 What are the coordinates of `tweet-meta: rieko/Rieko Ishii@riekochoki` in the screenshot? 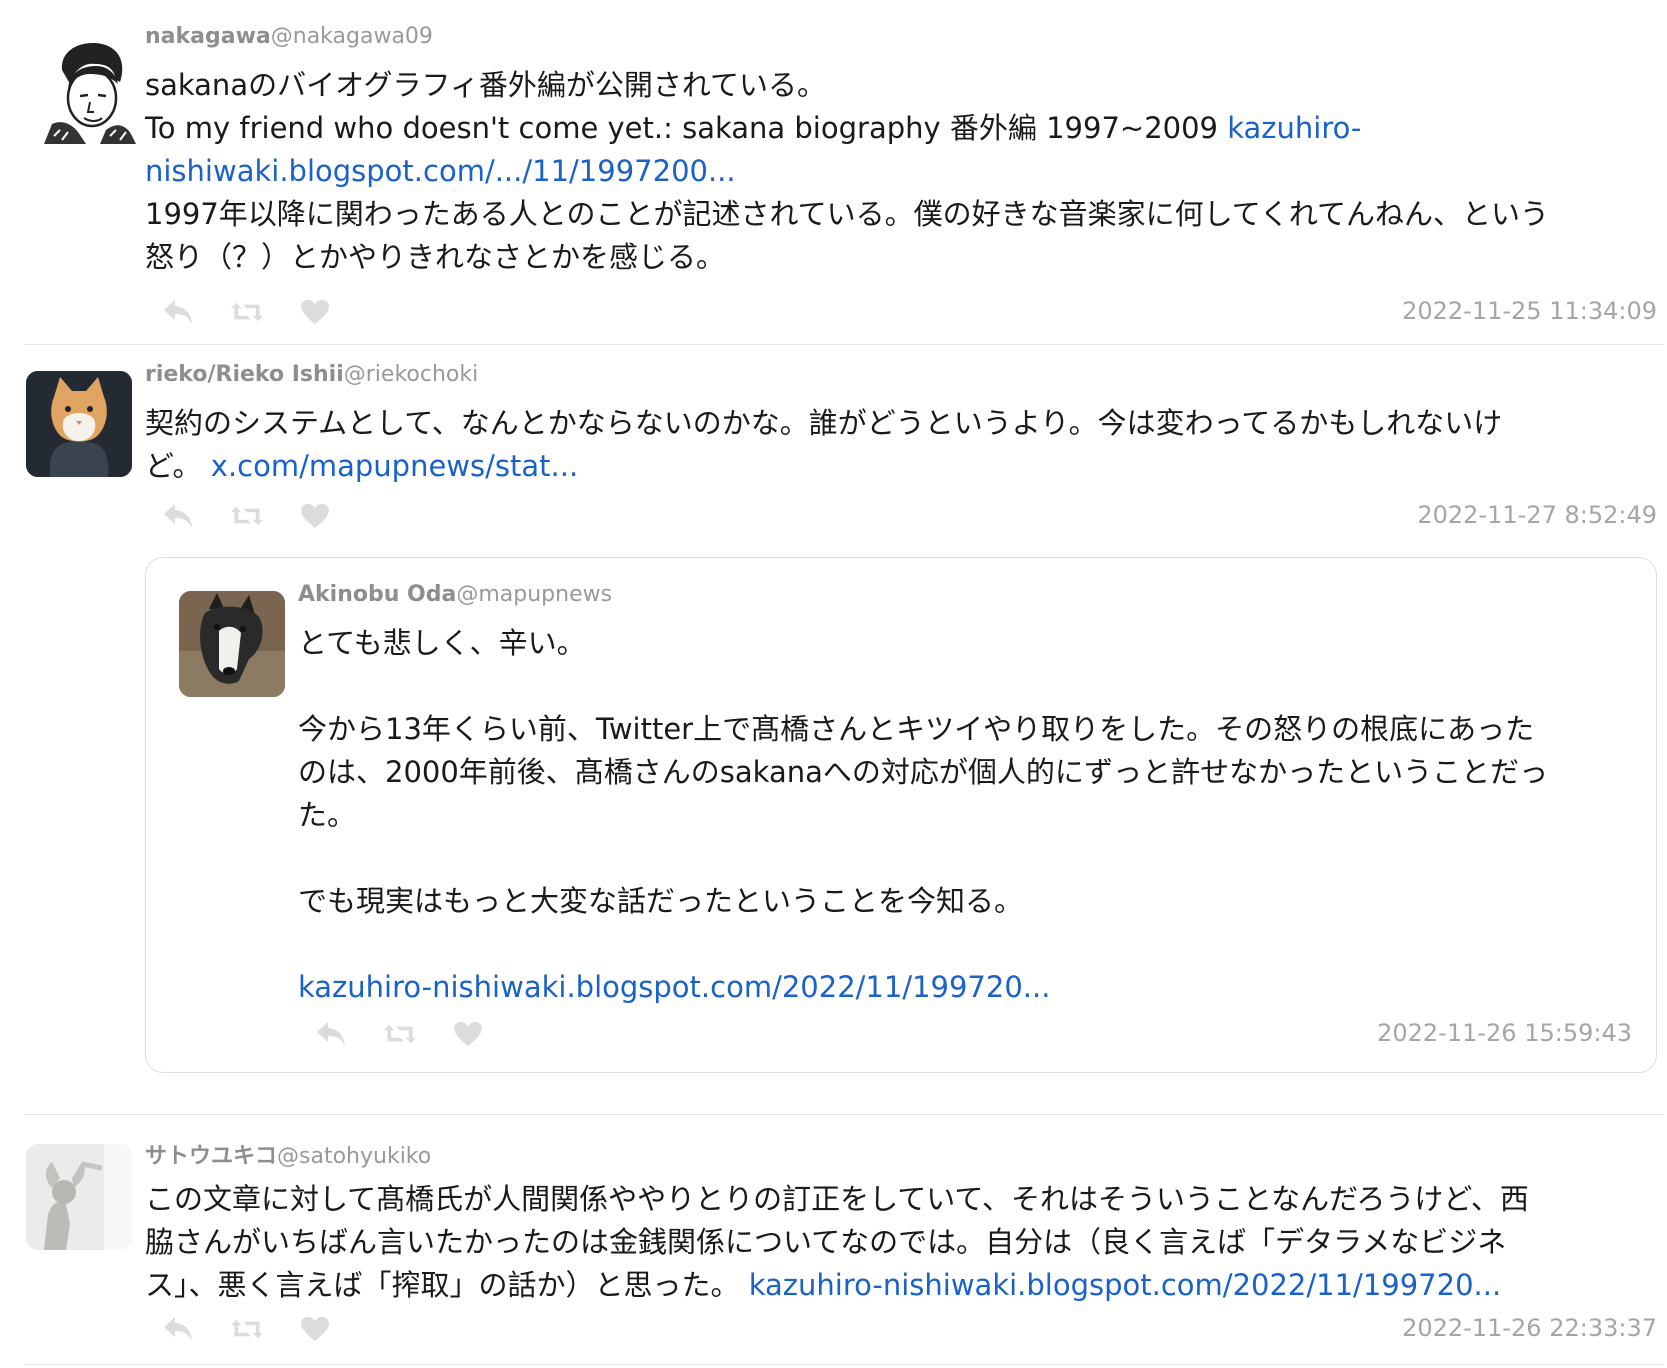 It's located at (311, 374).